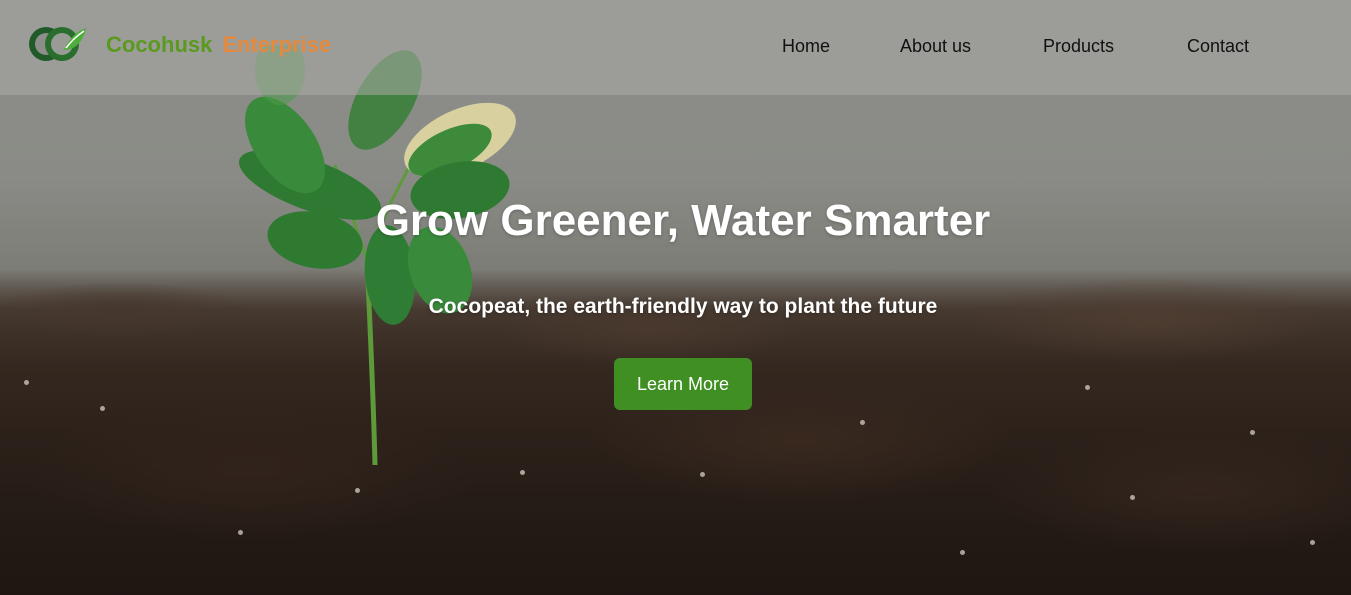 The width and height of the screenshot is (1351, 595). What do you see at coordinates (159, 44) in the screenshot?
I see `brand-name-primary: Cocohusk` at bounding box center [159, 44].